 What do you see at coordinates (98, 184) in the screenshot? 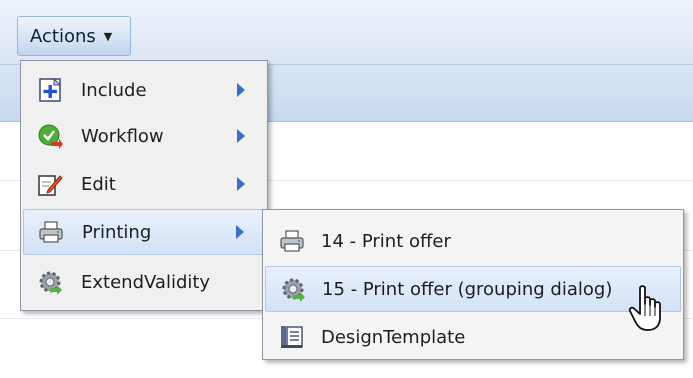
I see `menu-item-label: Edit` at bounding box center [98, 184].